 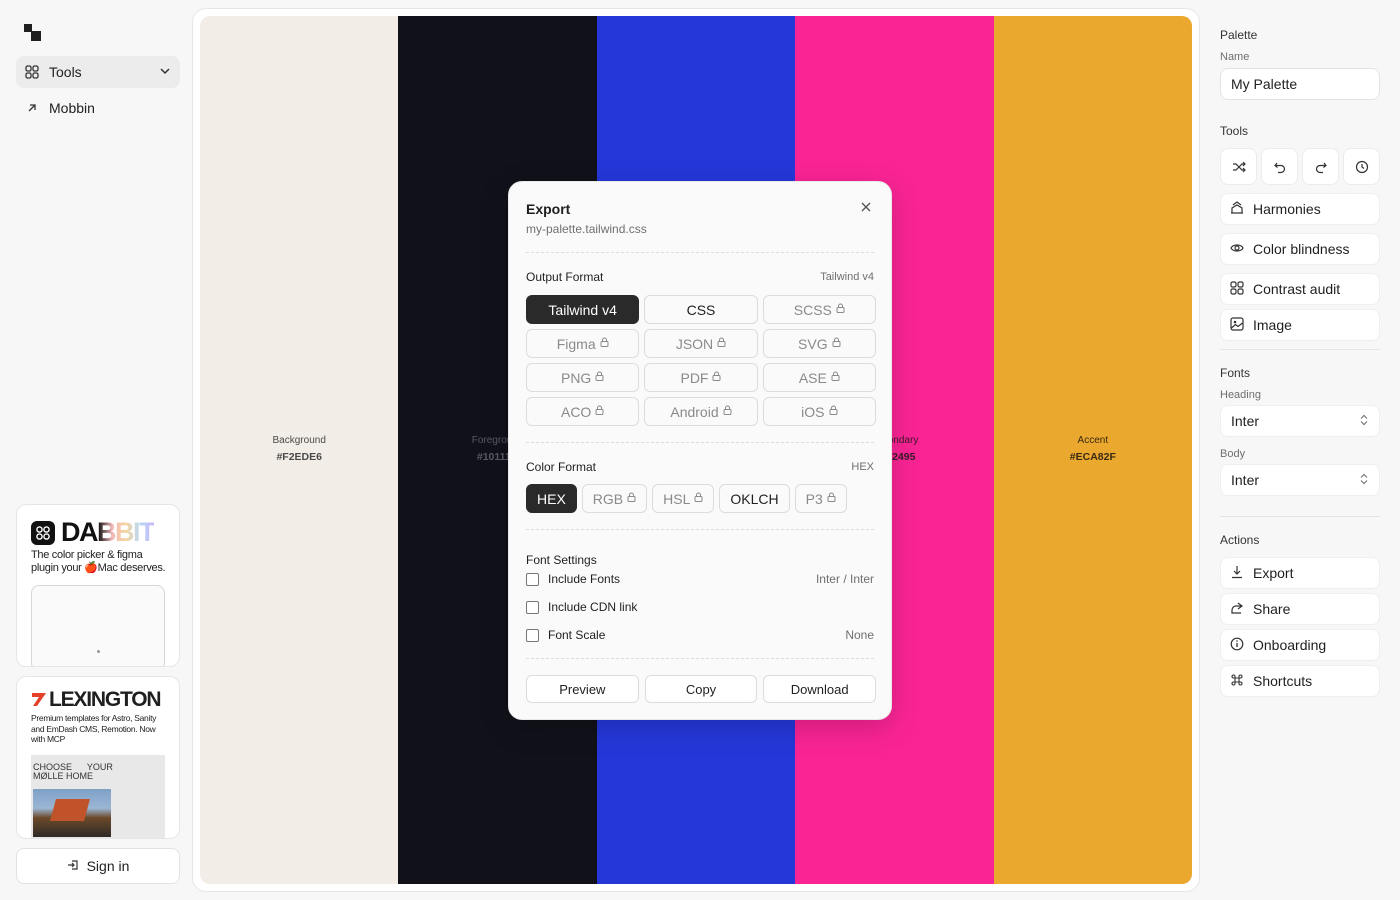 I want to click on color-blindness-button: Color blindness, so click(x=1300, y=249).